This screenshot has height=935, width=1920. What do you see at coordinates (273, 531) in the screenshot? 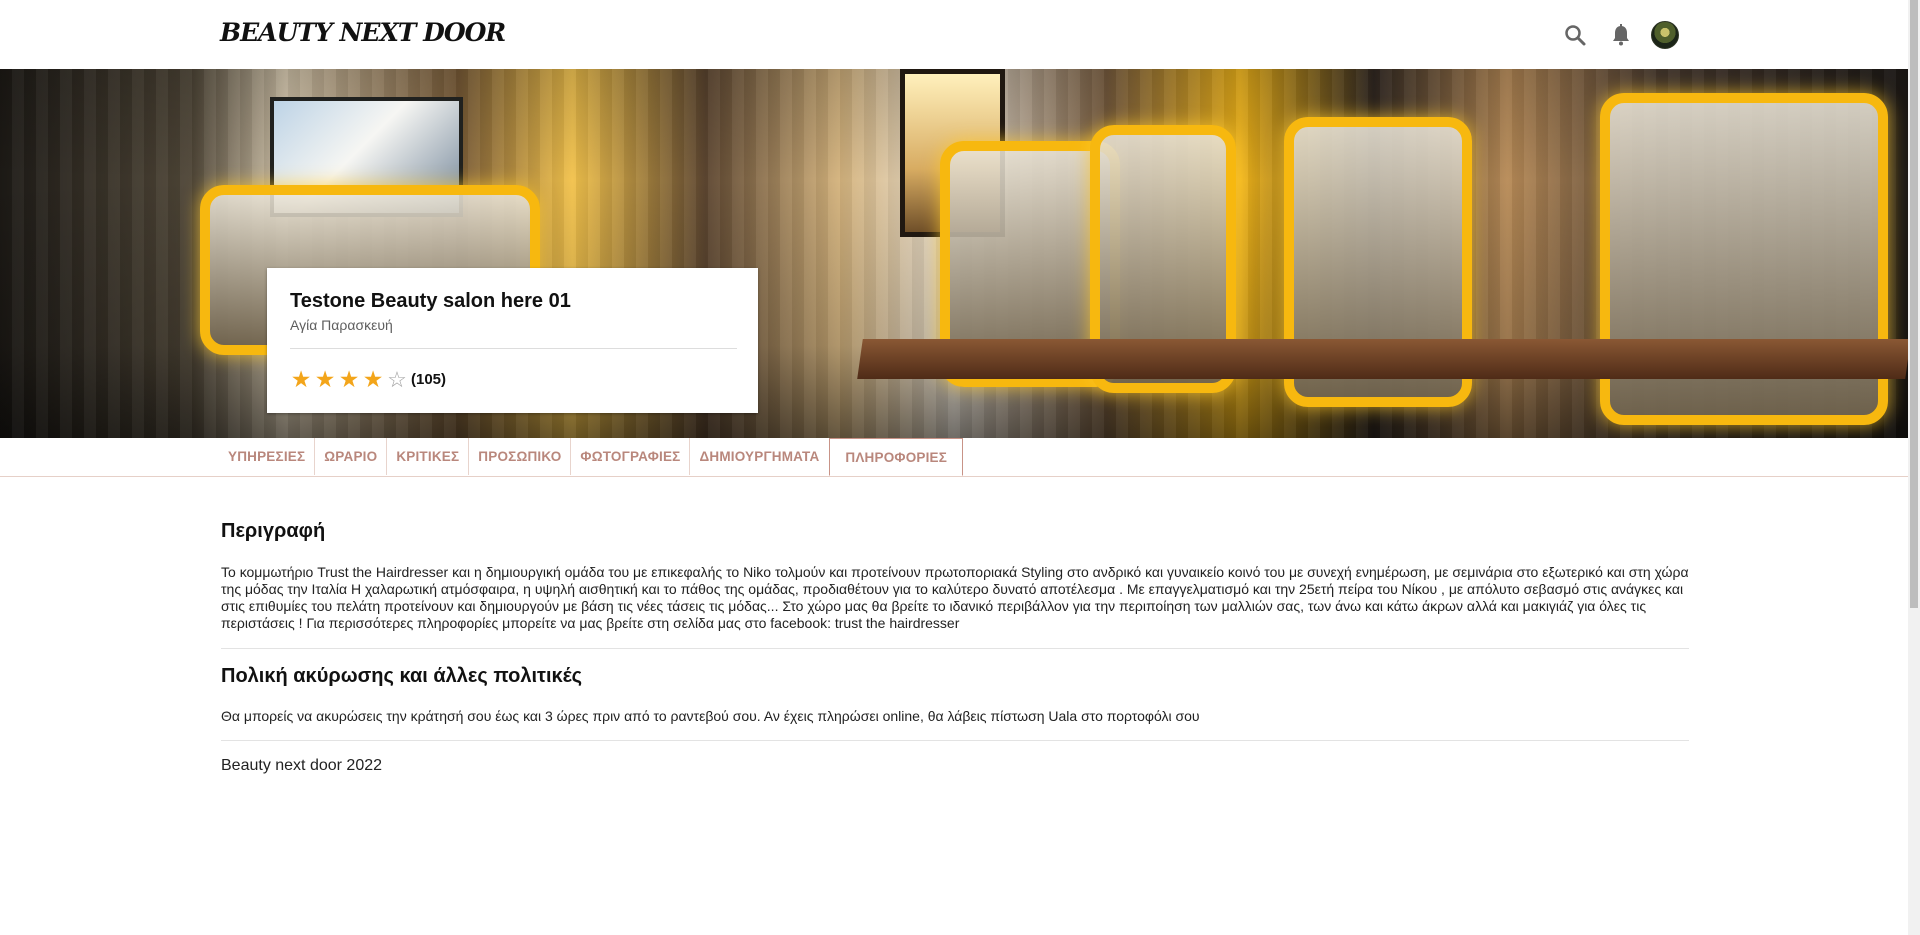
I see `description-title: Περιγραφή` at bounding box center [273, 531].